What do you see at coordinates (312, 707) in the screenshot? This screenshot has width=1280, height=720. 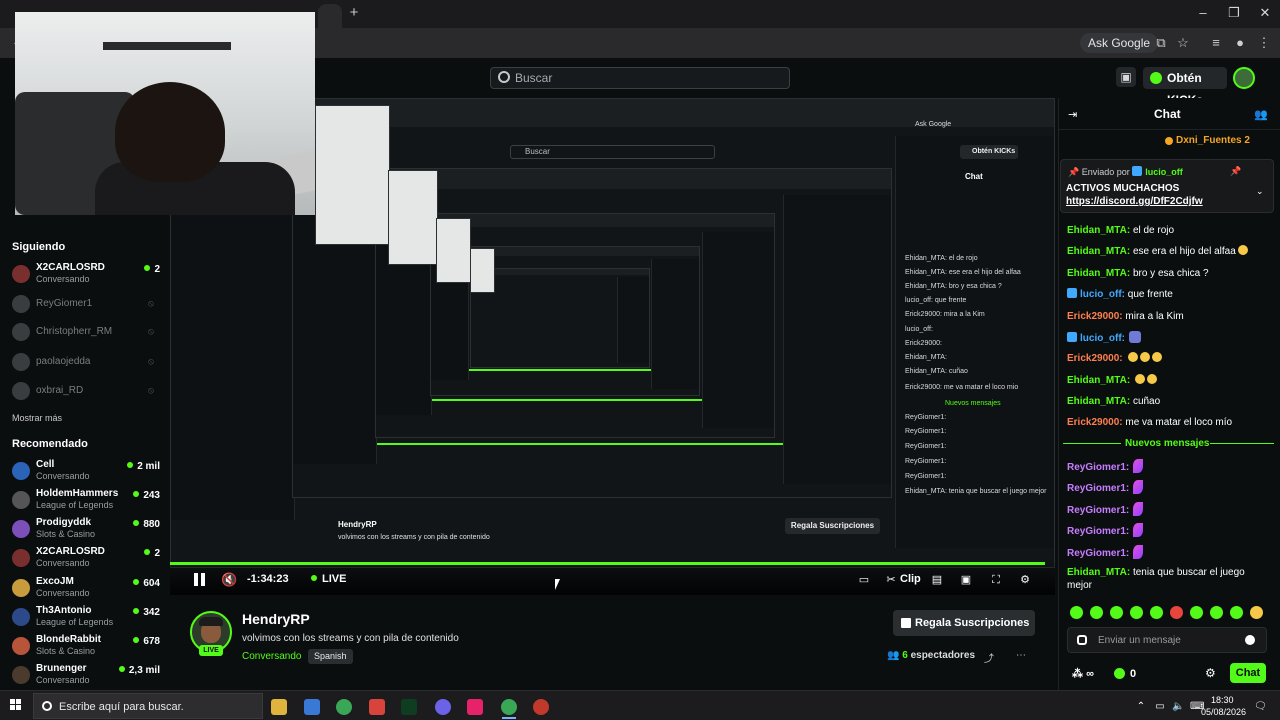 I see `store-icon` at bounding box center [312, 707].